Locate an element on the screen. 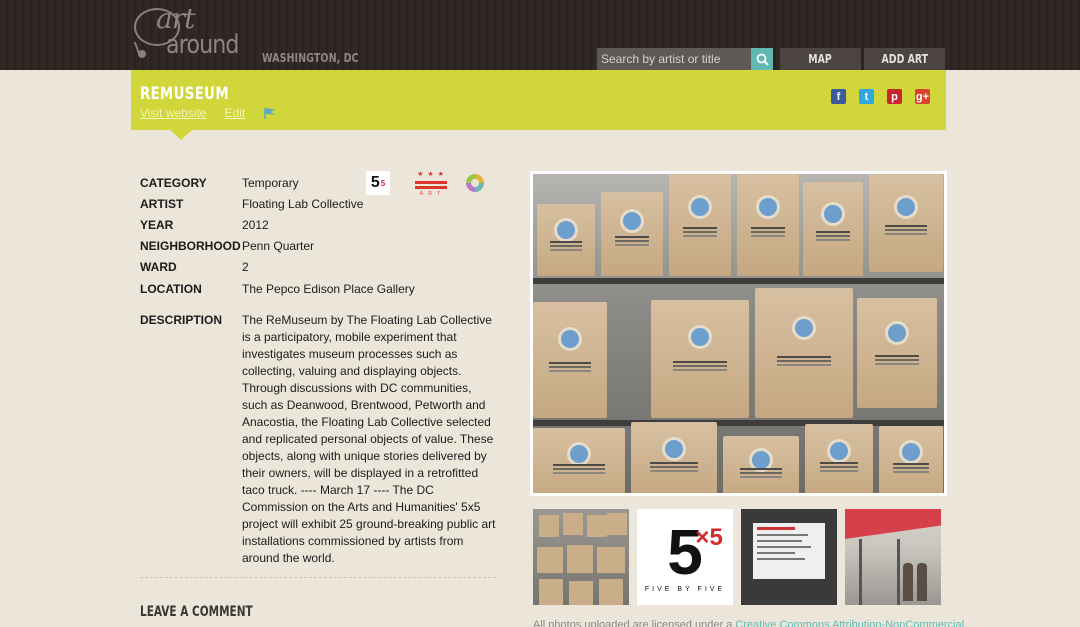  map-button-label: MAP is located at coordinates (820, 59).